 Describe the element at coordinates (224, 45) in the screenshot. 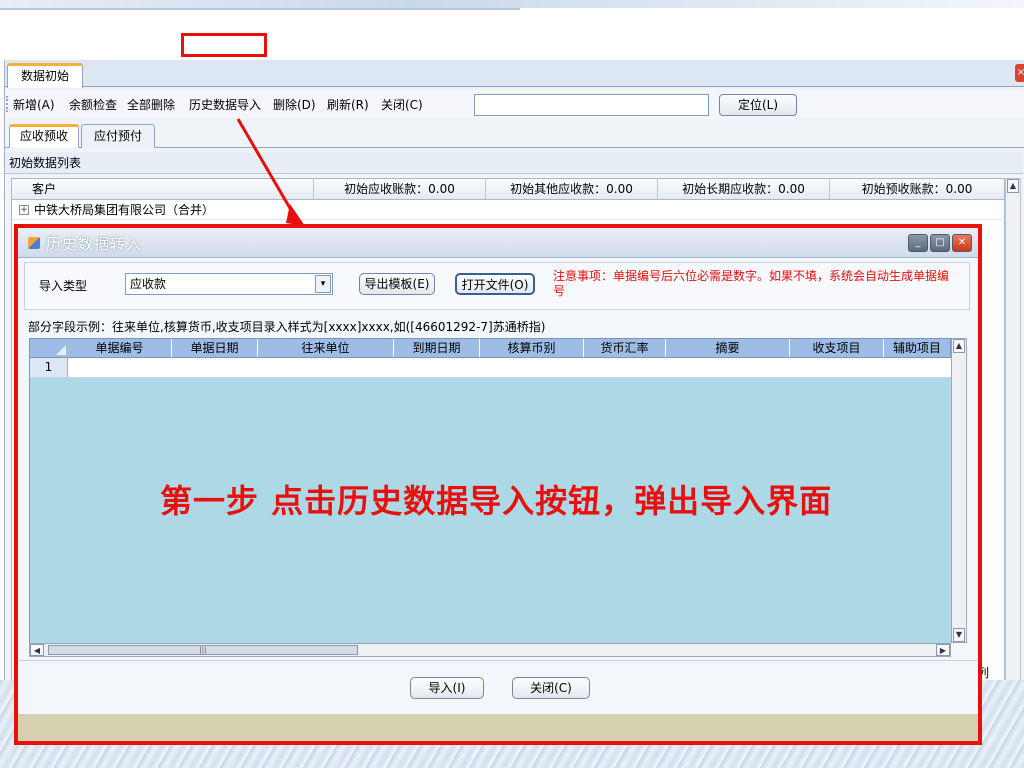

I see `annotation-highlight-box` at that location.